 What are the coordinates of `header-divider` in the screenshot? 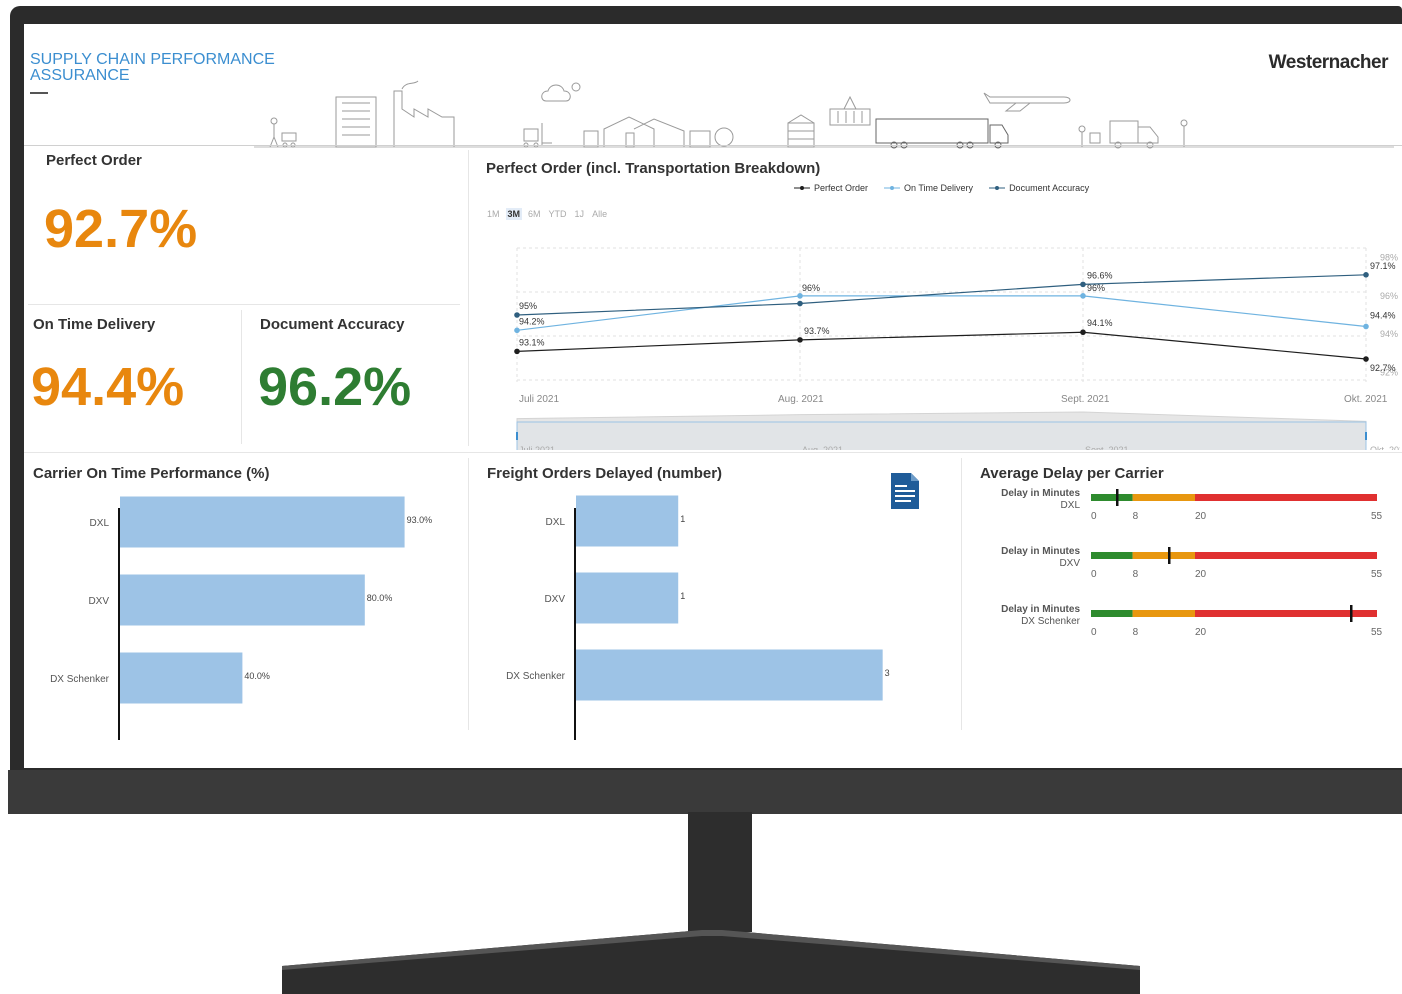 It's located at (713, 145).